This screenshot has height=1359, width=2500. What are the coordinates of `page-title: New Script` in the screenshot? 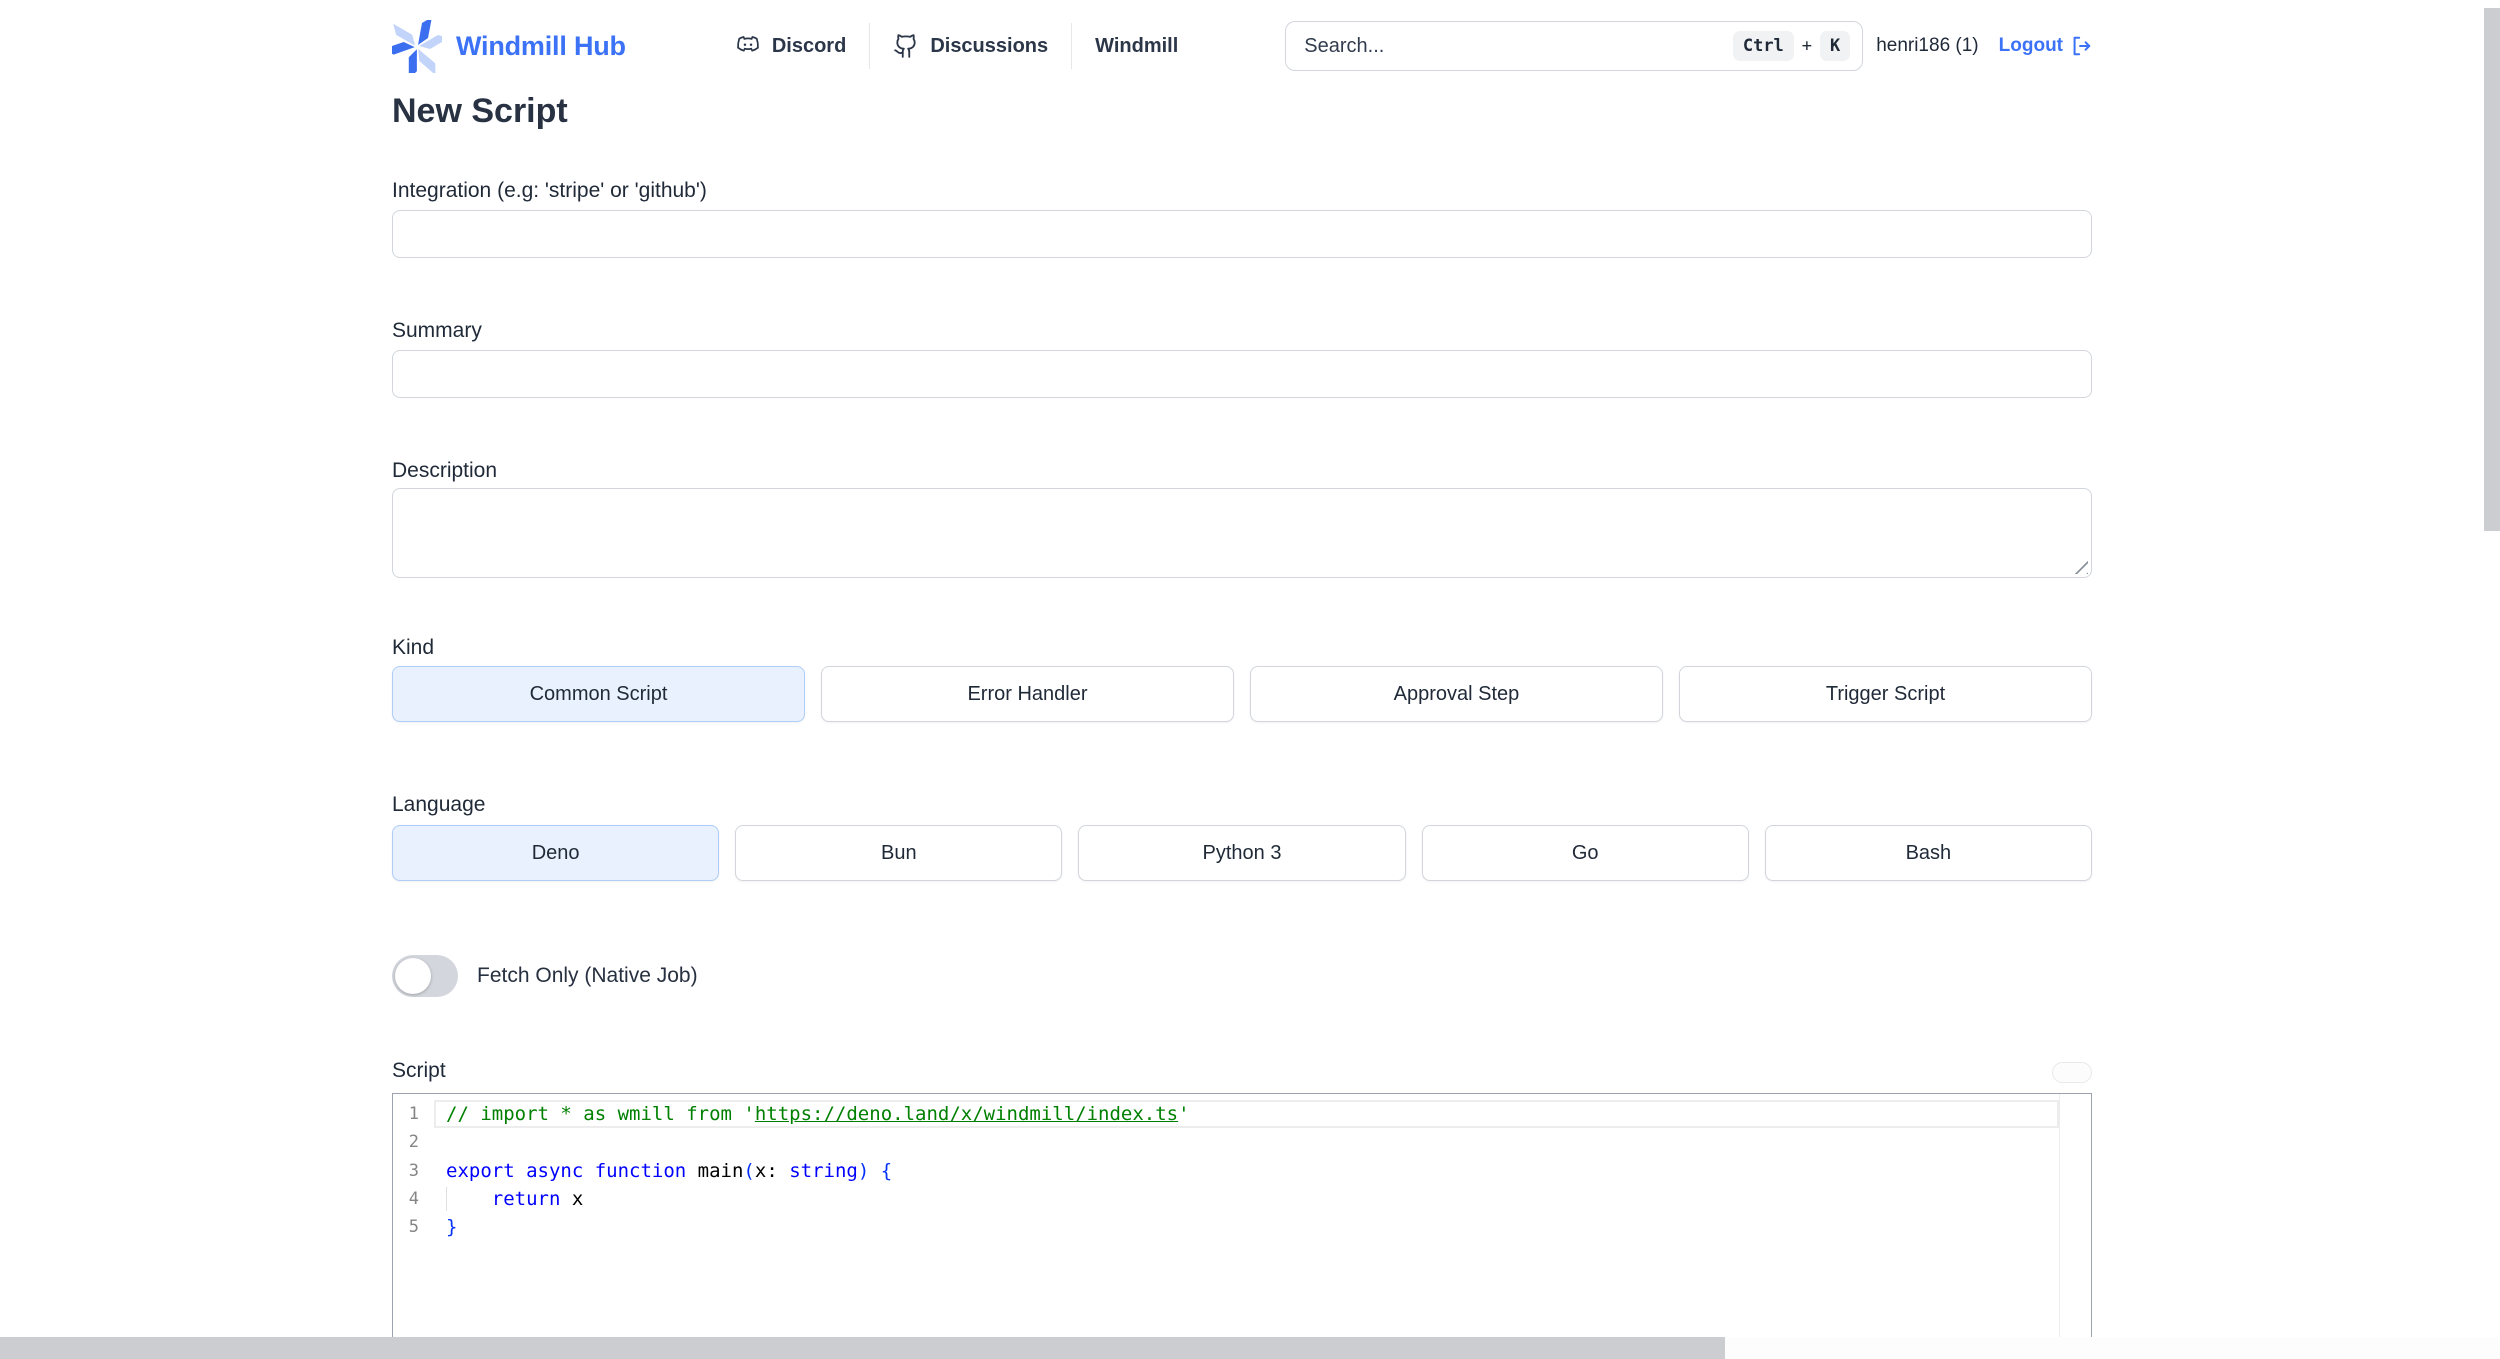 It's located at (480, 111).